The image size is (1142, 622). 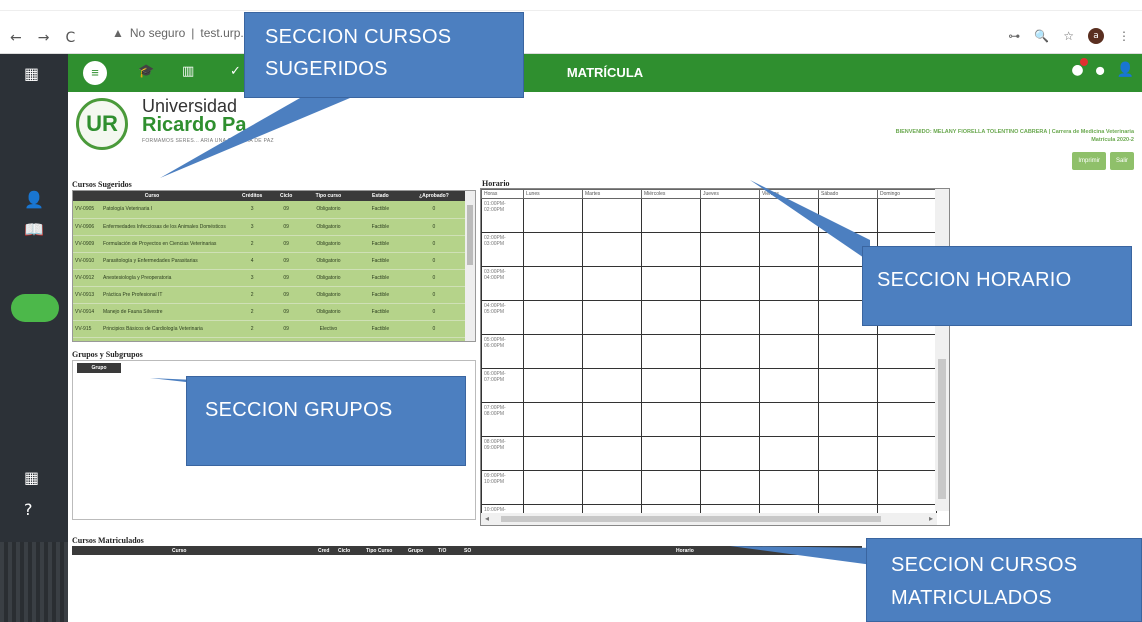 I want to click on user-icon: 👤, so click(x=34, y=199).